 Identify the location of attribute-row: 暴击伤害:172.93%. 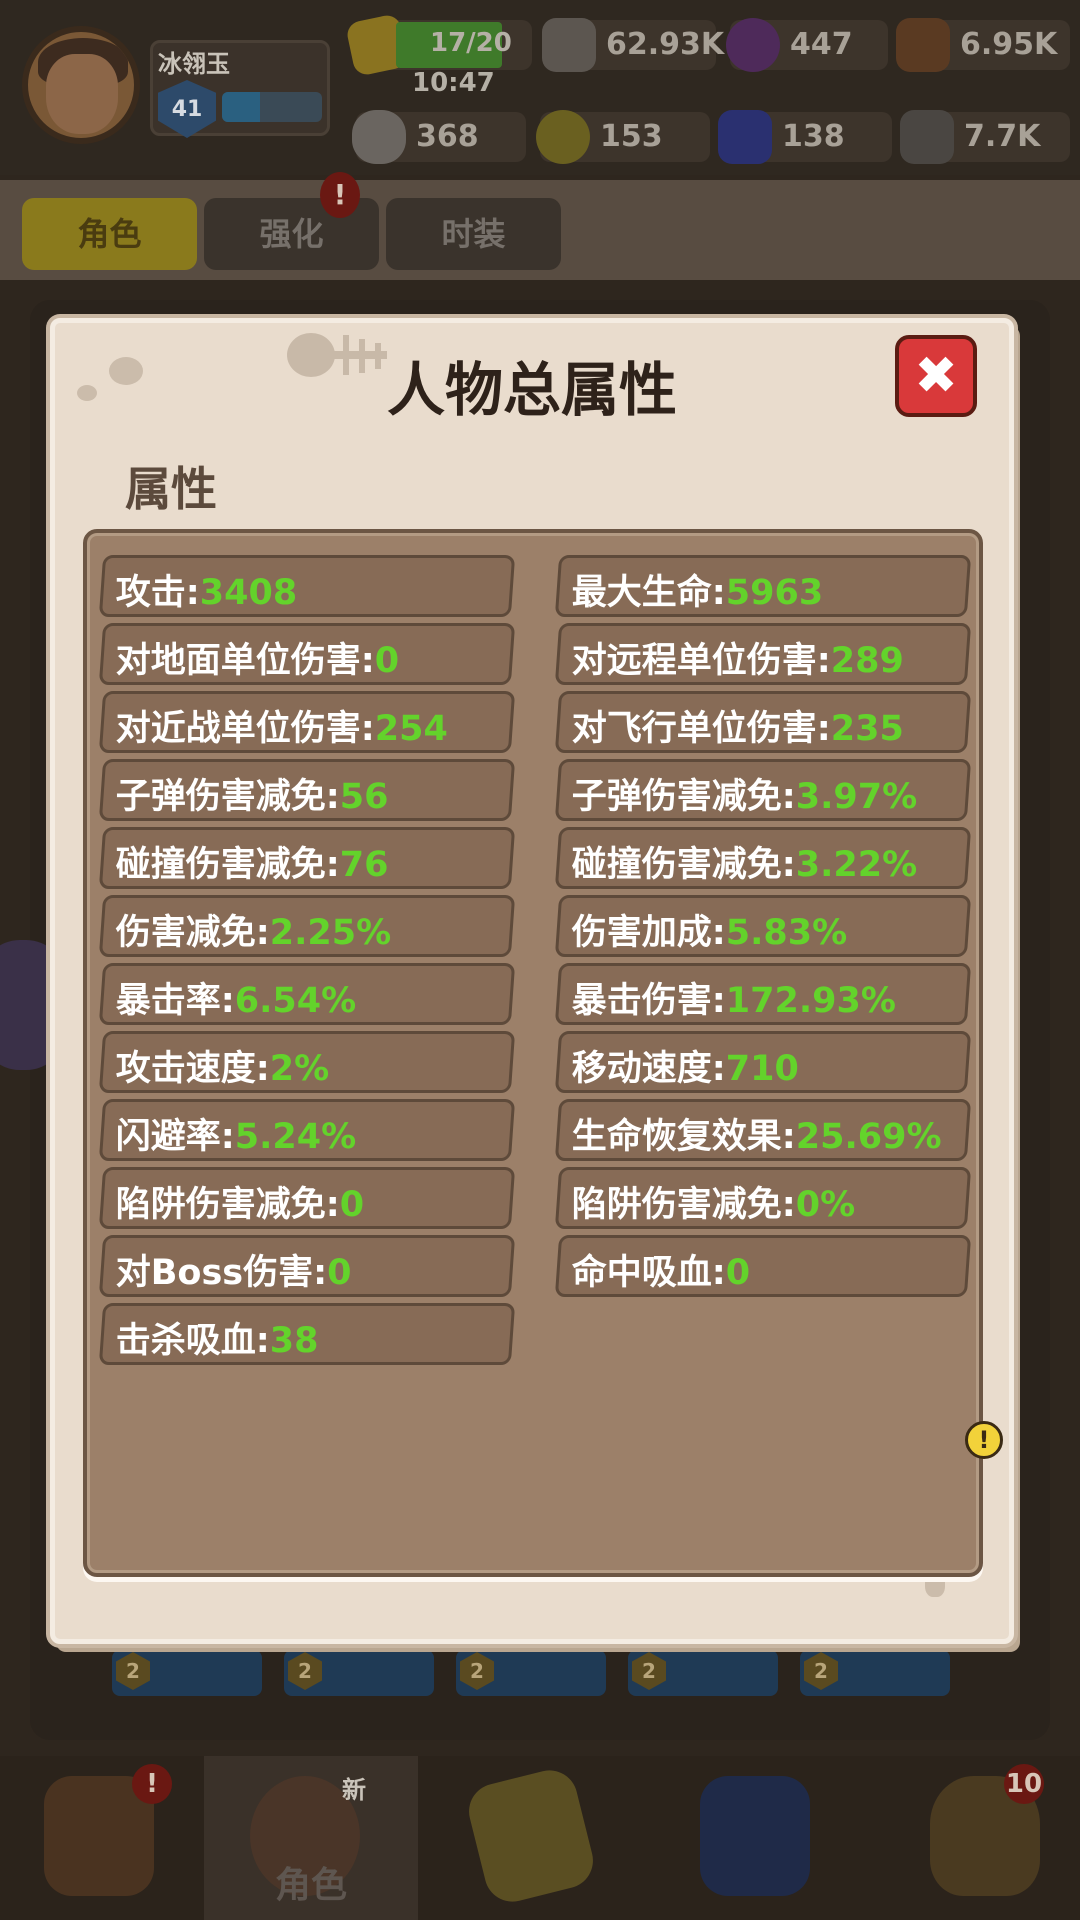
(763, 994).